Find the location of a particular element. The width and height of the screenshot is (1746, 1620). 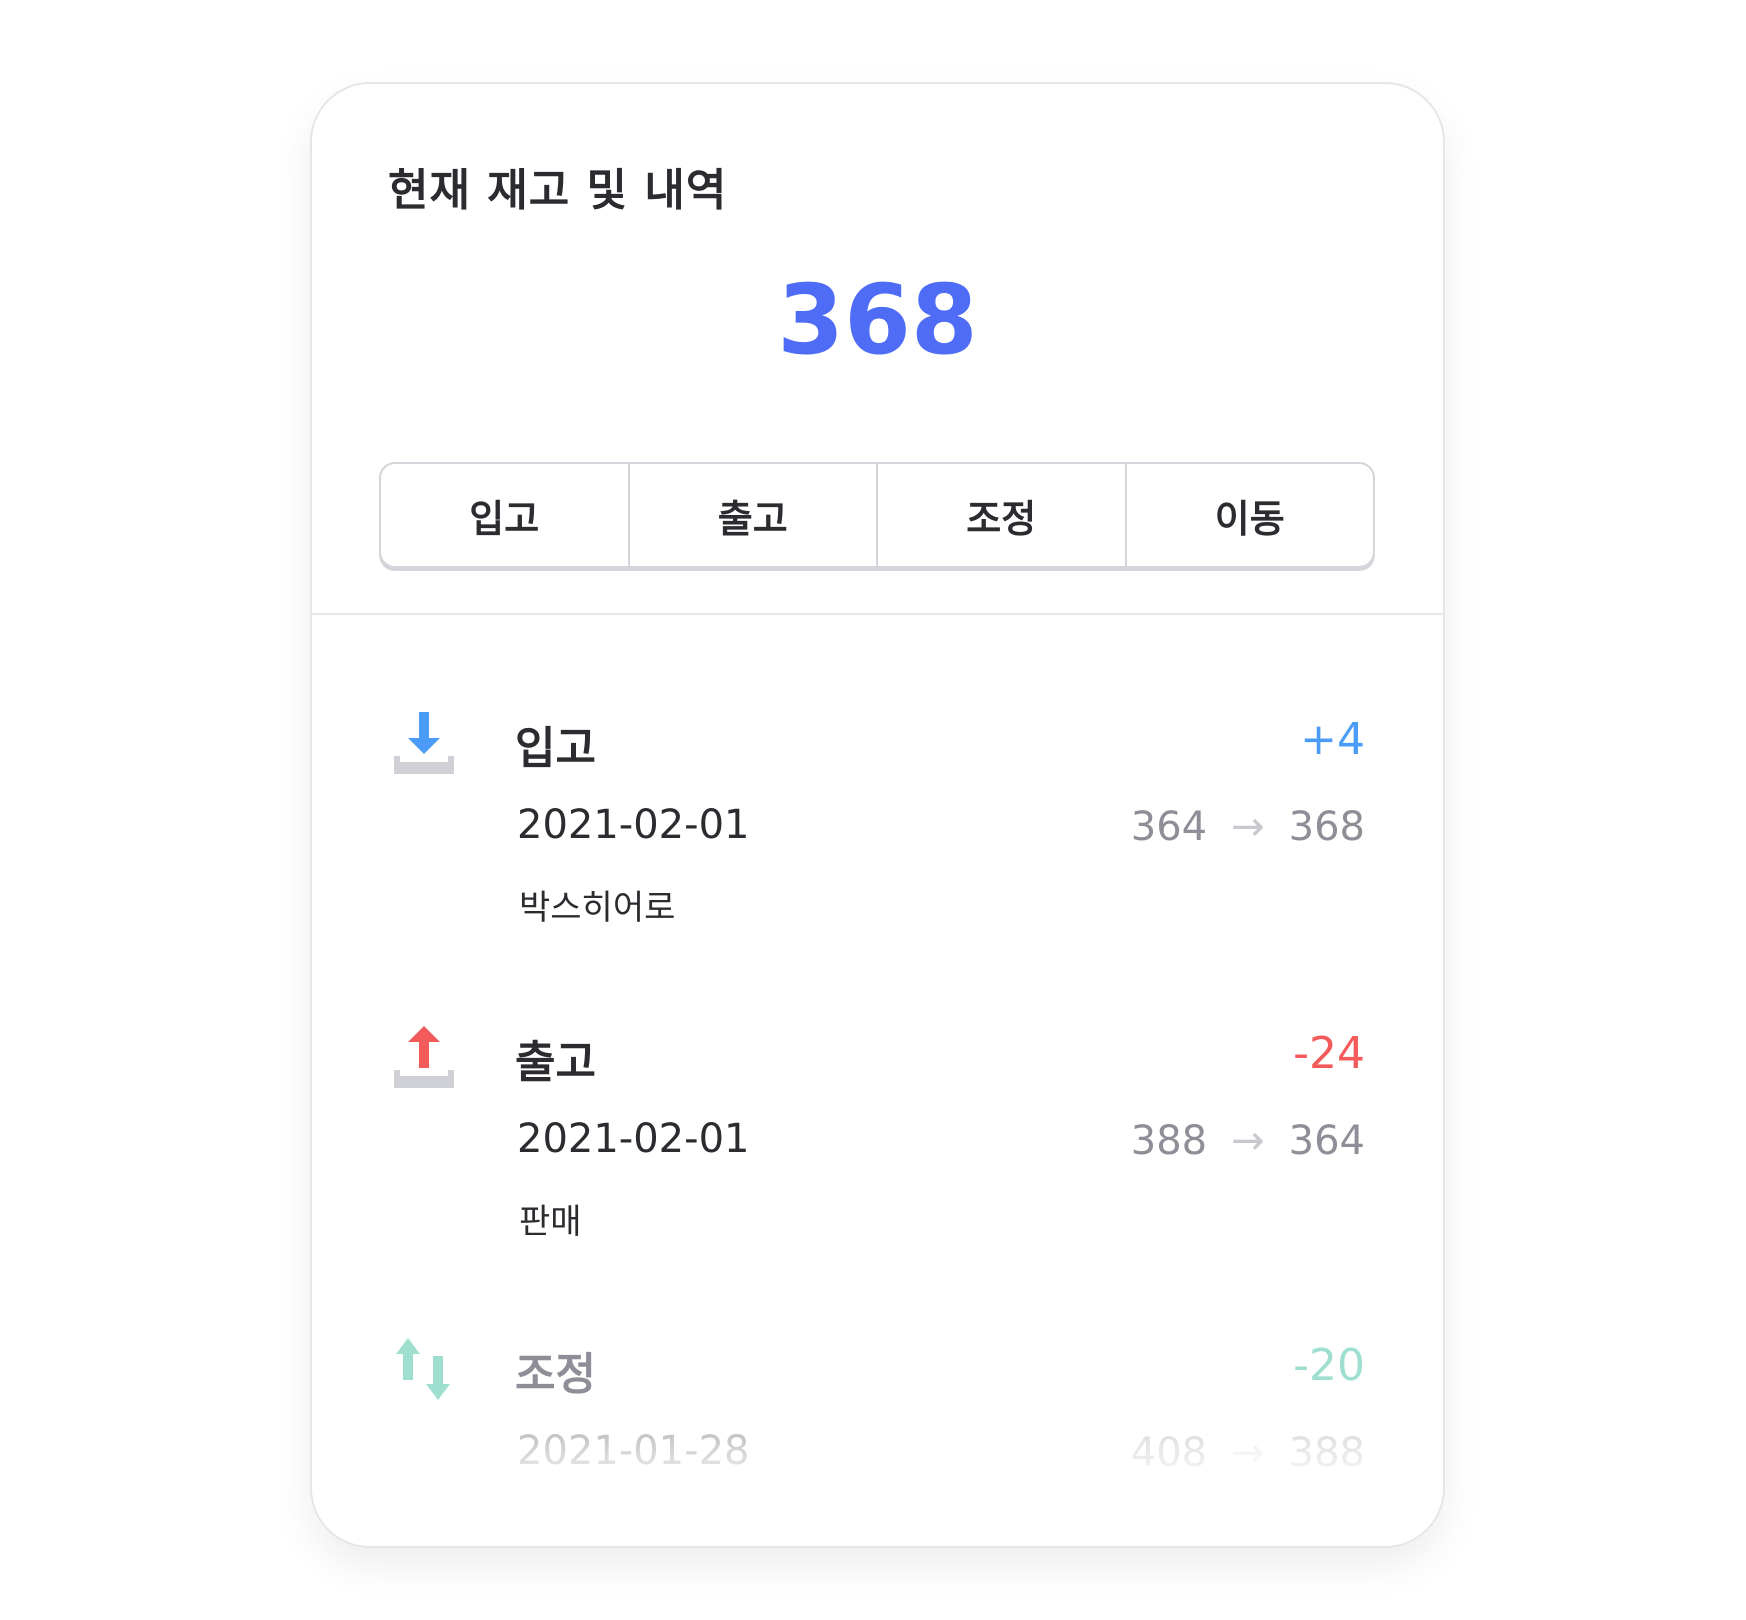

stock-before: 388 is located at coordinates (1169, 1141).